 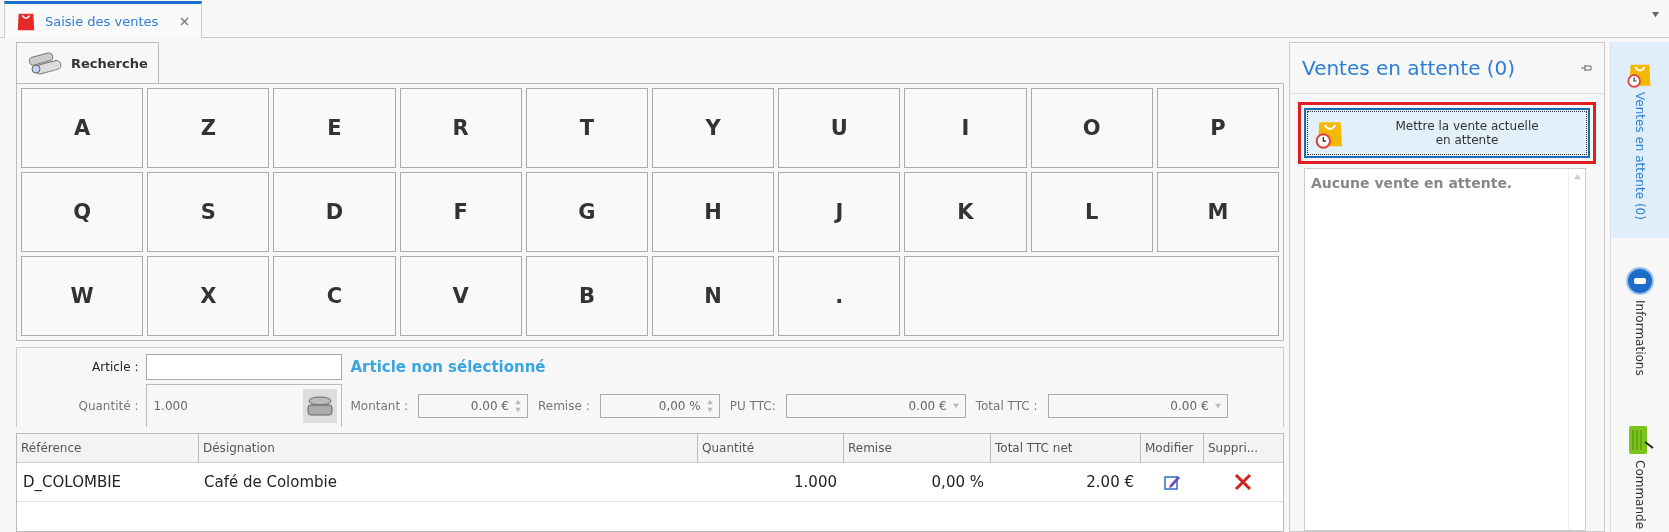 I want to click on letter-key: I, so click(x=965, y=128).